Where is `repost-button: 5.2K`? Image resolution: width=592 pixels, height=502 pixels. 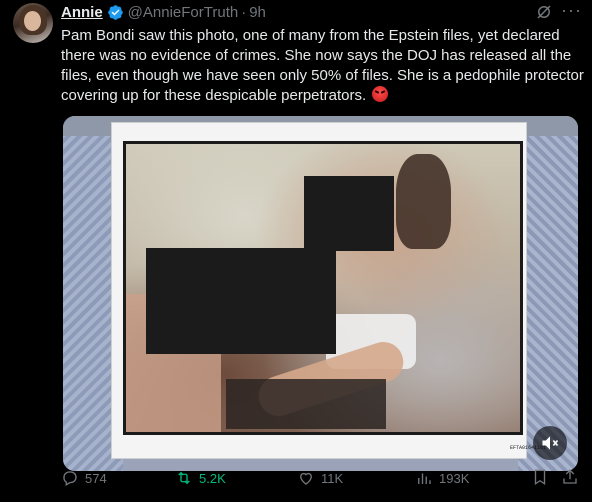
repost-button: 5.2K is located at coordinates (200, 478).